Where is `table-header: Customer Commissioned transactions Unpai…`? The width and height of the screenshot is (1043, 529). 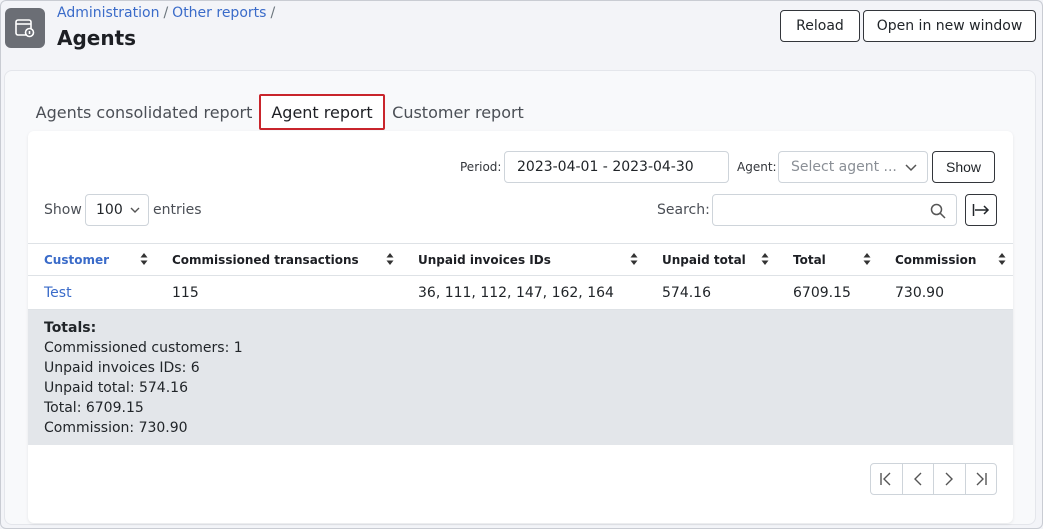
table-header: Customer Commissioned transactions Unpai… is located at coordinates (520, 259).